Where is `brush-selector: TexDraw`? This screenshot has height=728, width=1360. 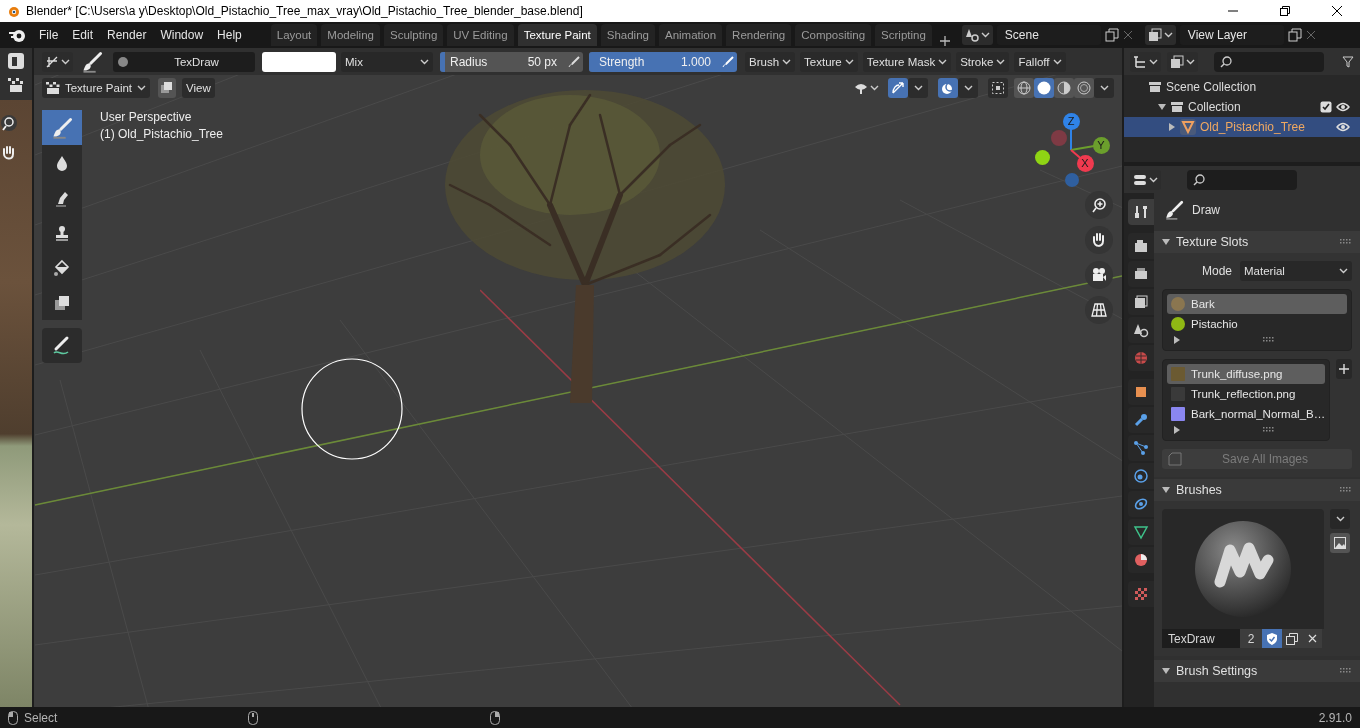 brush-selector: TexDraw is located at coordinates (184, 61).